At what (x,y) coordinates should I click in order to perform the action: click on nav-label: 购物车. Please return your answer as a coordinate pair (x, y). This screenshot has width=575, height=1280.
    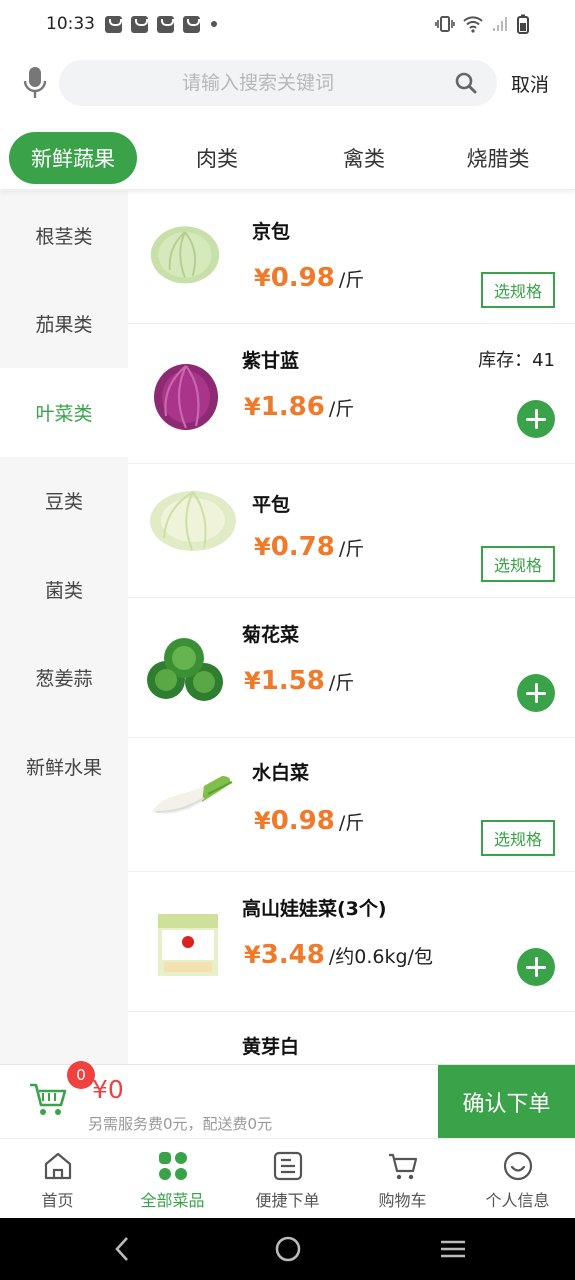
    Looking at the image, I should click on (402, 1200).